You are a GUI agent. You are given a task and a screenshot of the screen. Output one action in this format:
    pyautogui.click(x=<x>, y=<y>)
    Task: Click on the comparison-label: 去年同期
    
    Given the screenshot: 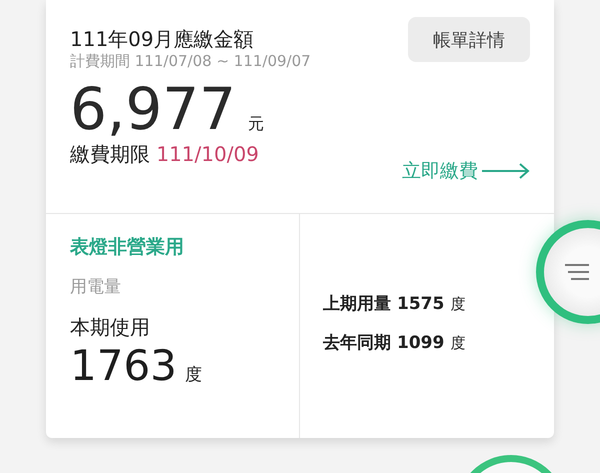 What is the action you would take?
    pyautogui.click(x=357, y=343)
    